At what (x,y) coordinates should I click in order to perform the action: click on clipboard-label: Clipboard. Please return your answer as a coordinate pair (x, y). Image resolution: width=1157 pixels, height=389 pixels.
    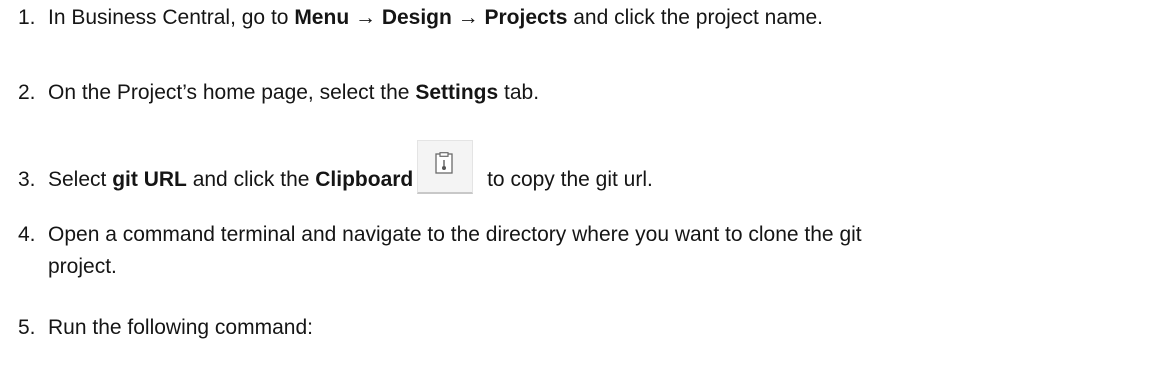
    Looking at the image, I should click on (364, 179).